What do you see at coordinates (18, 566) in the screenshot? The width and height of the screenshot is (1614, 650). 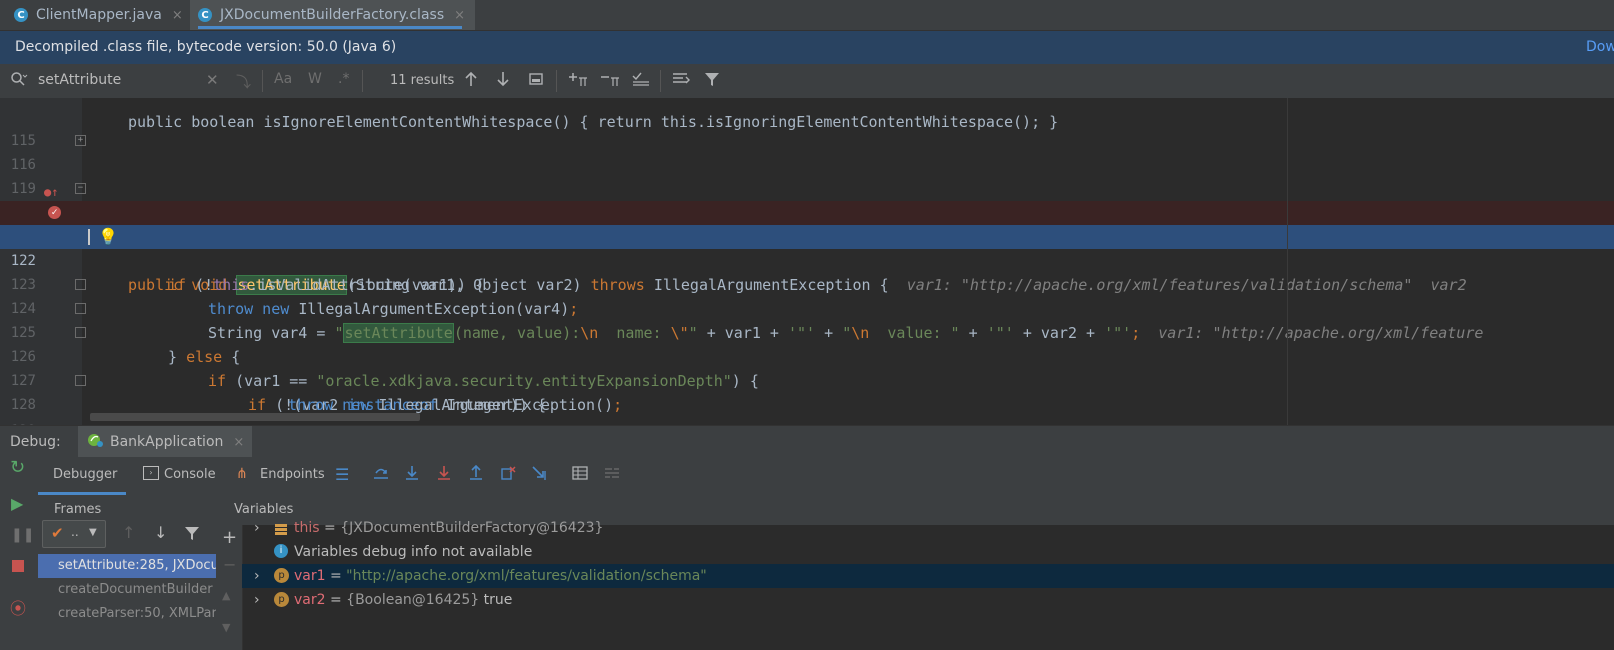 I see `stop-icon` at bounding box center [18, 566].